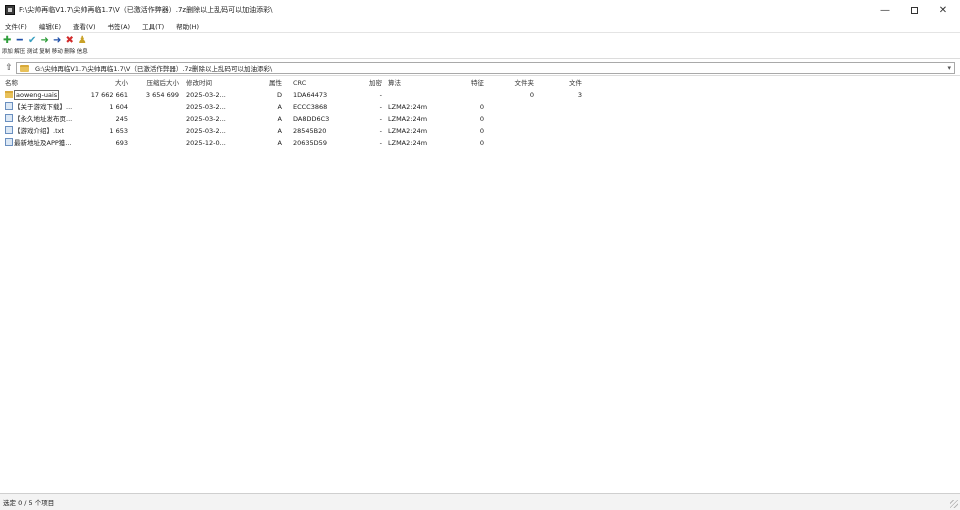 The image size is (960, 510). What do you see at coordinates (118, 107) in the screenshot?
I see `cell-size: 1 604` at bounding box center [118, 107].